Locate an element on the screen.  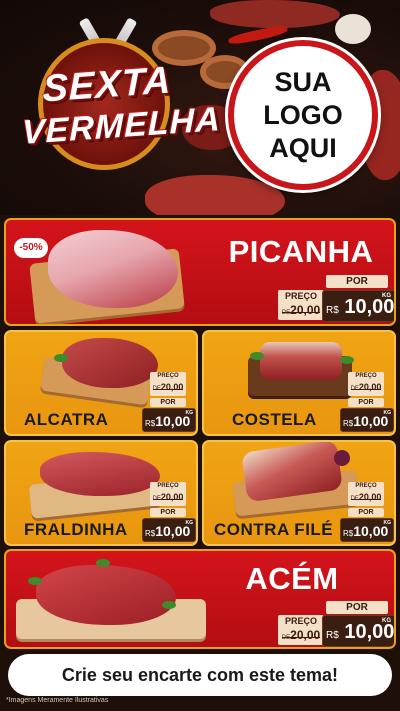
product-card-alcatra: ALCATRA PREÇO DE20,00 POR R$10,00 KG is located at coordinates (101, 383).